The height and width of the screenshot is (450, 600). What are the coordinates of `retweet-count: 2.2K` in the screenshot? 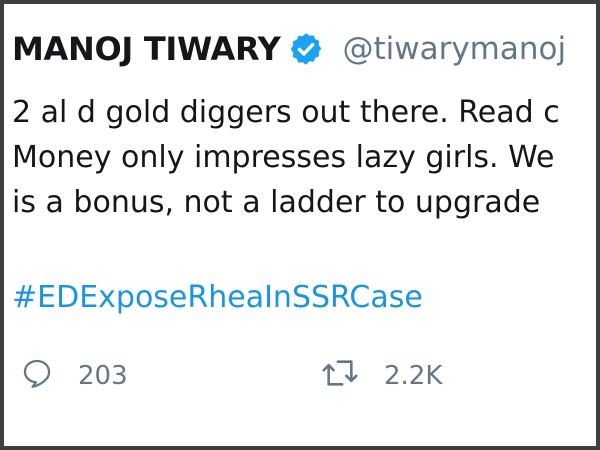 It's located at (413, 375).